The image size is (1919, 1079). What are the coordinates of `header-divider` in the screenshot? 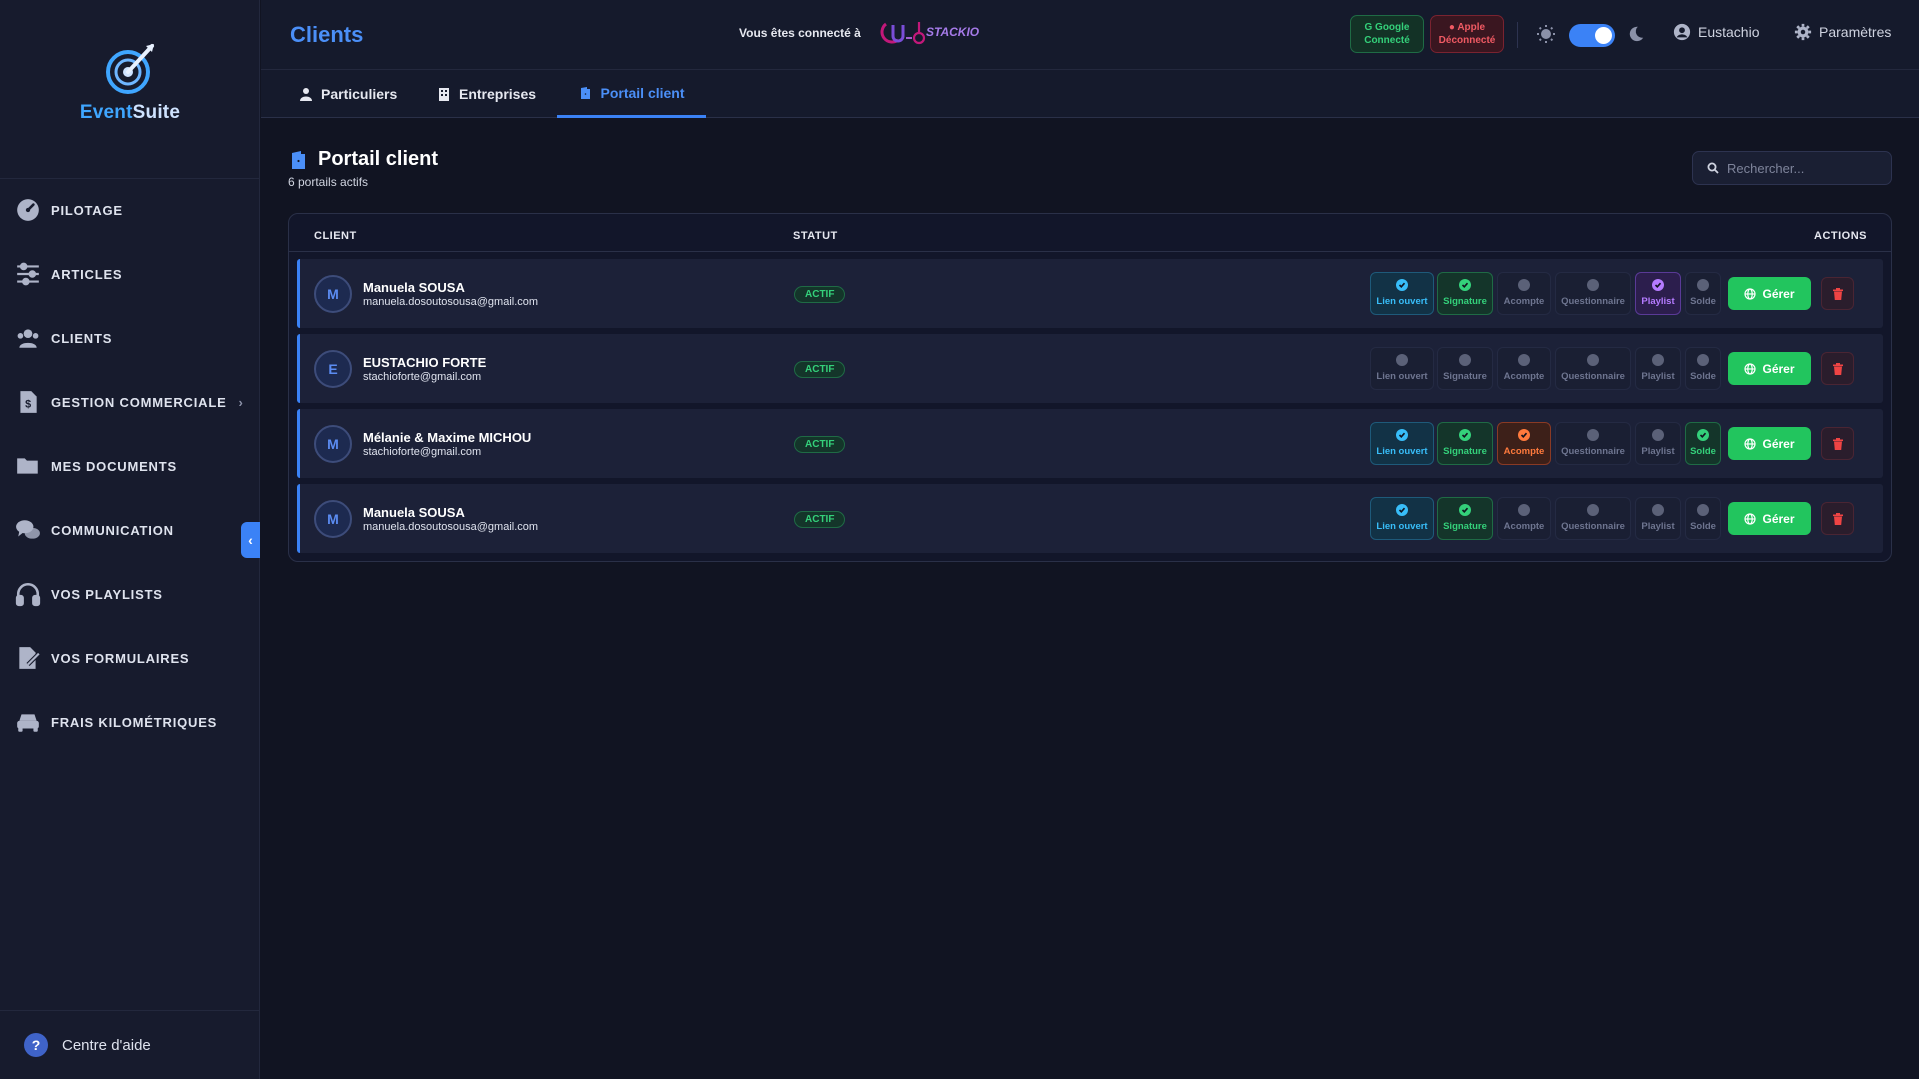 It's located at (1517, 35).